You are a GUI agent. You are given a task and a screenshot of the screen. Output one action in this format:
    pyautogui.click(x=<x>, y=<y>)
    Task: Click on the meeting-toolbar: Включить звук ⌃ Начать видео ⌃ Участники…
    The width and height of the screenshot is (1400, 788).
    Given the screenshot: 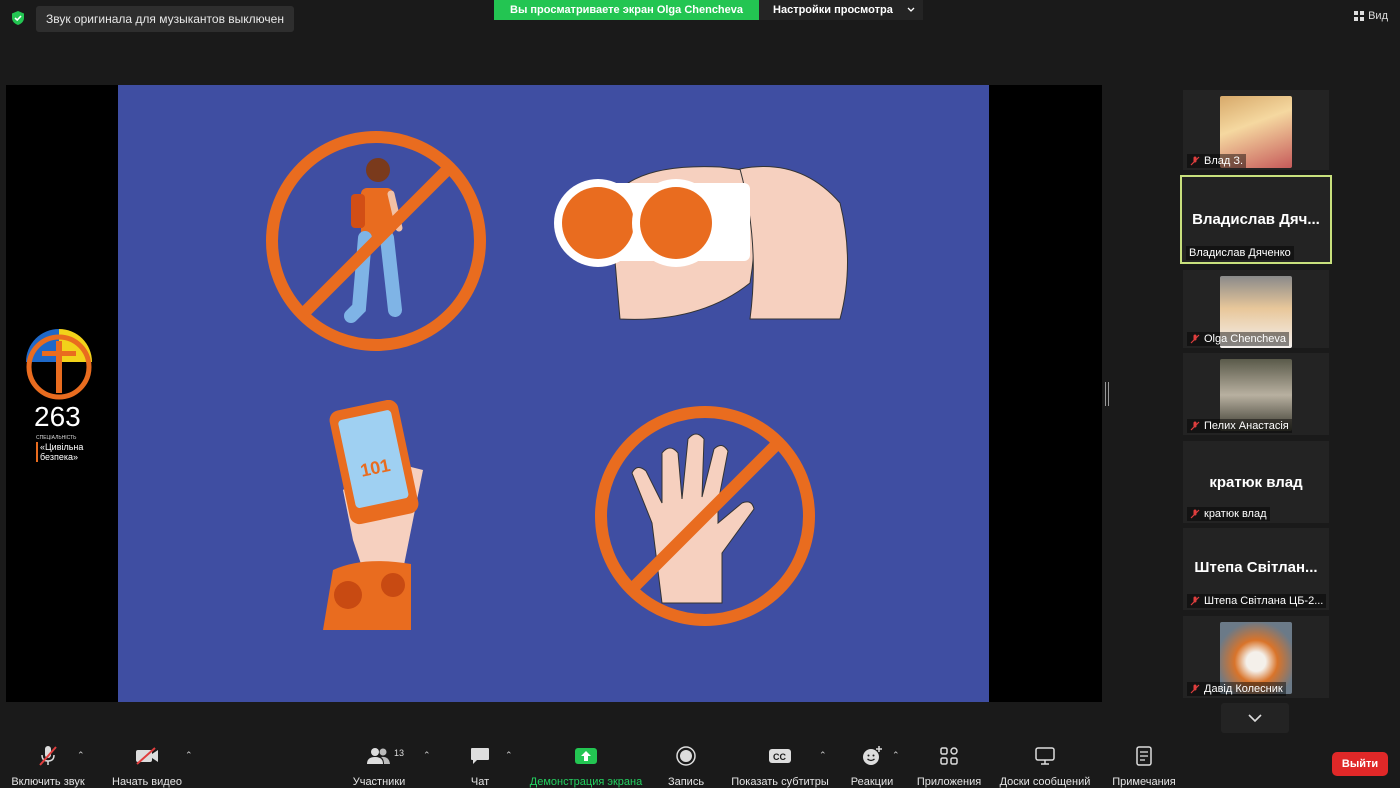 What is the action you would take?
    pyautogui.click(x=700, y=762)
    